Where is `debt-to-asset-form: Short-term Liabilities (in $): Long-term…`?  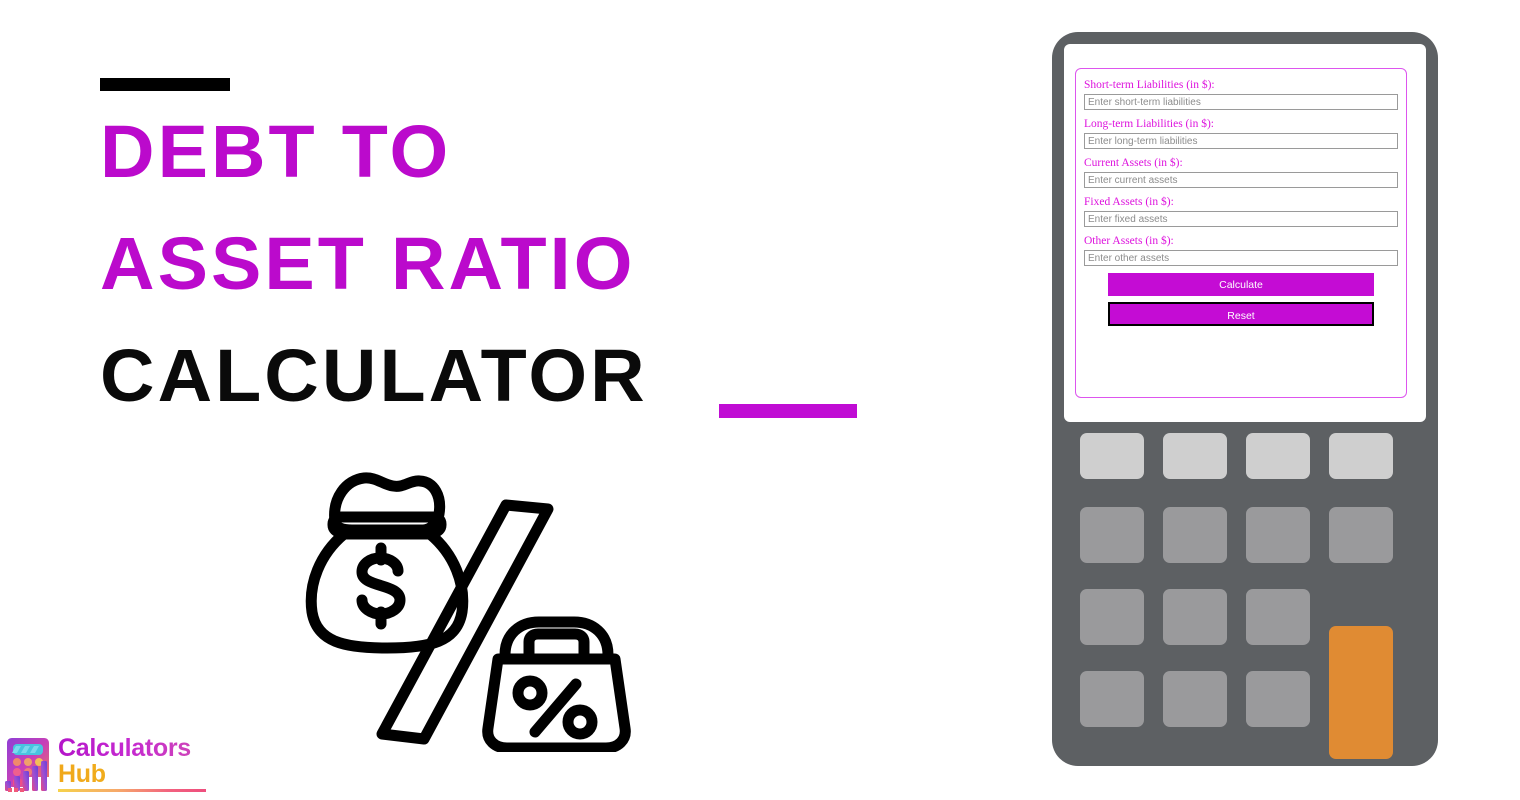
debt-to-asset-form: Short-term Liabilities (in $): Long-term… is located at coordinates (1241, 233).